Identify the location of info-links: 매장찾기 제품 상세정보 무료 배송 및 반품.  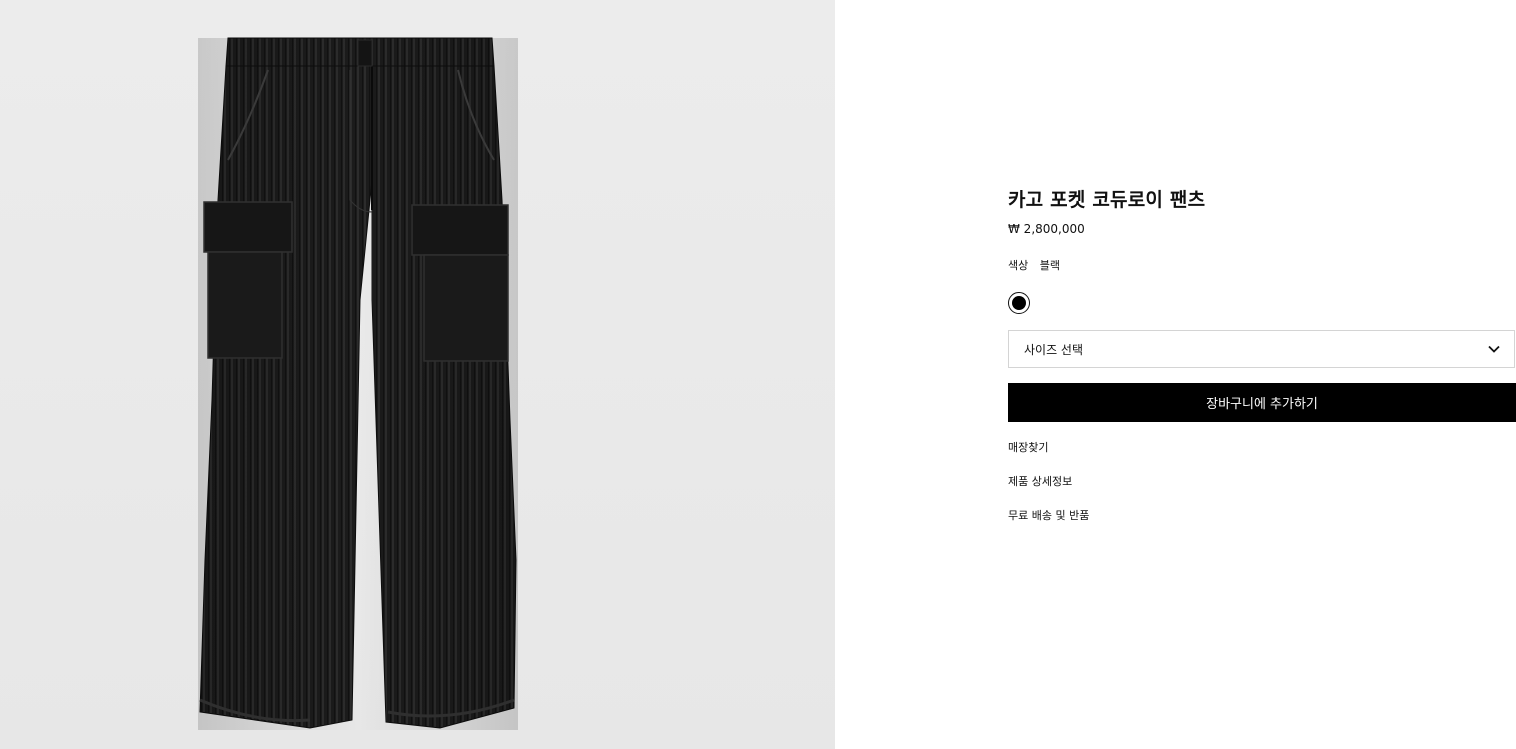
(1262, 482).